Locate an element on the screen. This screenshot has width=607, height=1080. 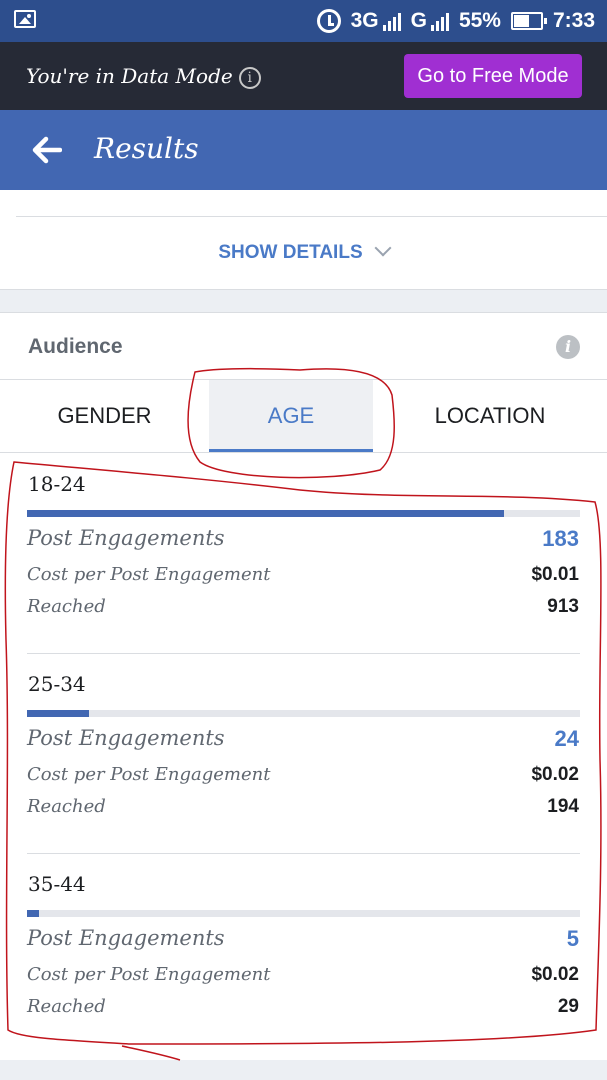
results-summary-card: SHOW DETAILS is located at coordinates (303, 240).